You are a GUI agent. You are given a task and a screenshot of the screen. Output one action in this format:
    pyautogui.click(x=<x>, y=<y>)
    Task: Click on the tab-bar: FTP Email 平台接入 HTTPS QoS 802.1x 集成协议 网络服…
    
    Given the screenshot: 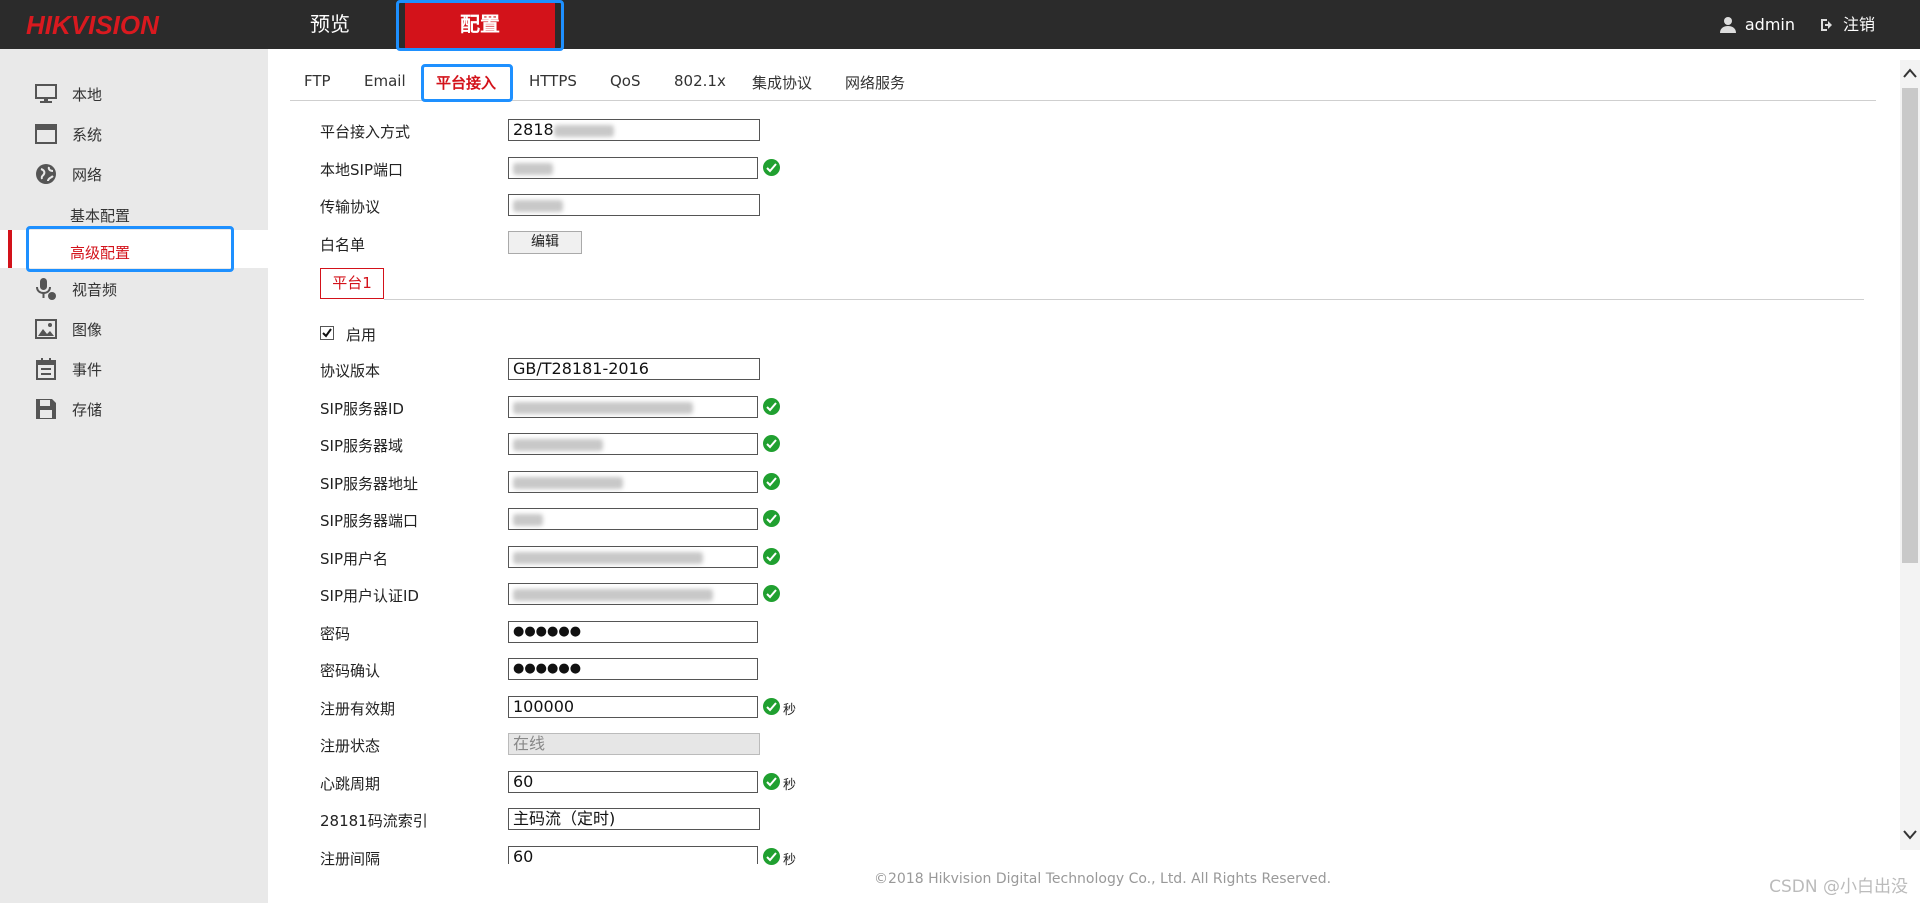 What is the action you would take?
    pyautogui.click(x=1083, y=82)
    